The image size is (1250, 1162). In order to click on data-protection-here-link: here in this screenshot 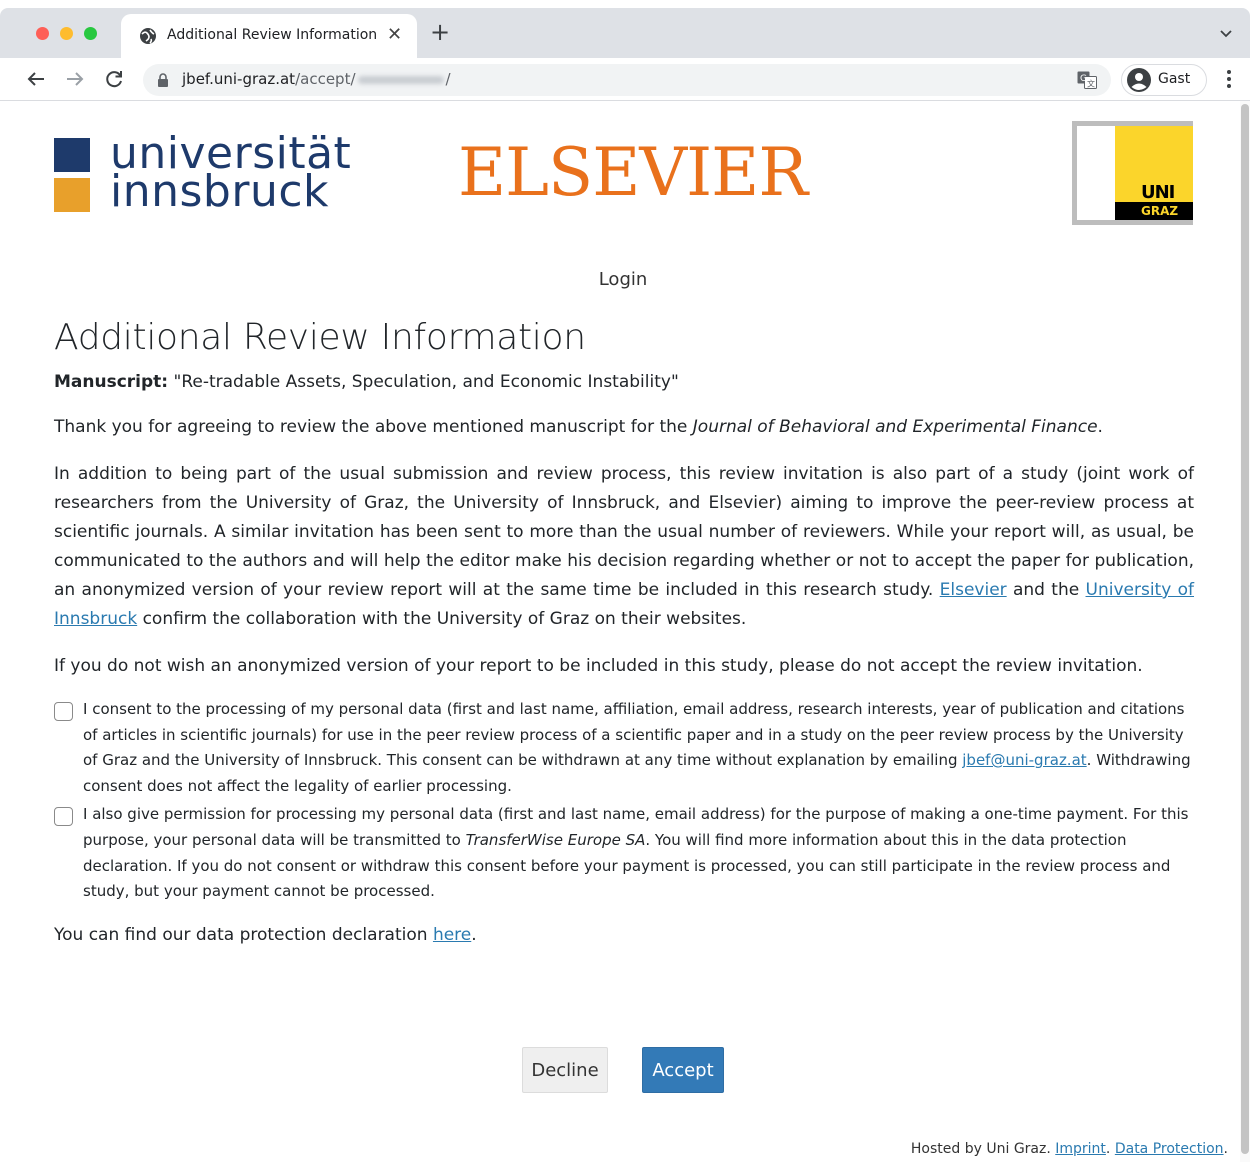, I will do `click(452, 935)`.